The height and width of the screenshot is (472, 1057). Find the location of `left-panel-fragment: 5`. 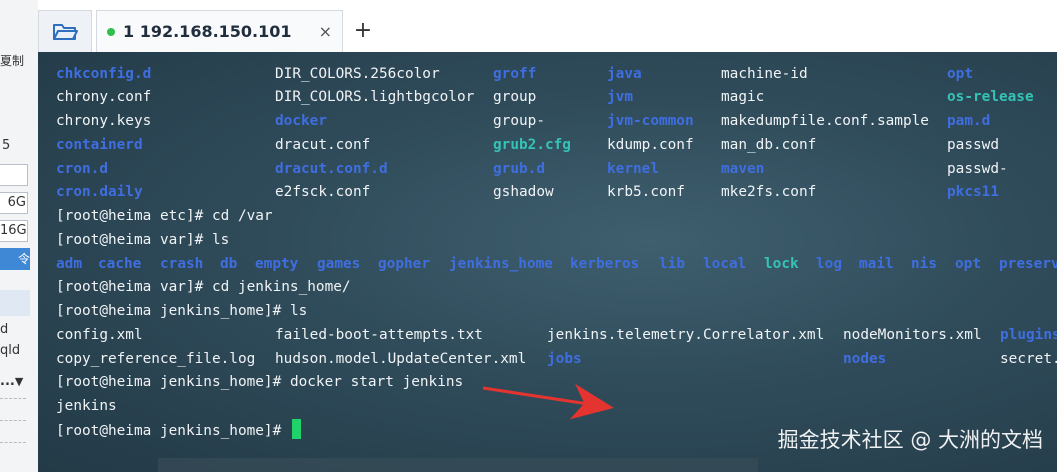

left-panel-fragment: 5 is located at coordinates (6, 145).